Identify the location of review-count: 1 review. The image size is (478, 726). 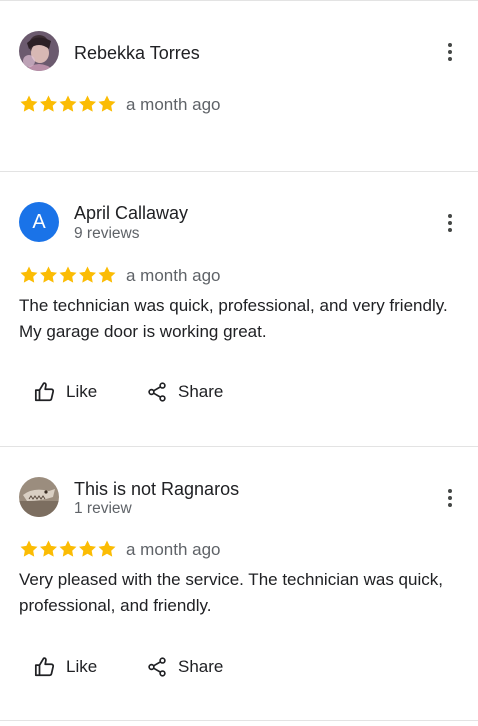
(103, 508).